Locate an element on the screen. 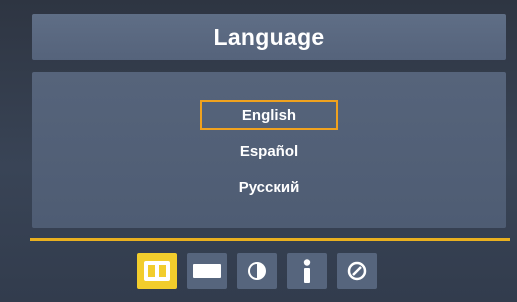 The image size is (517, 302). settings-icon is located at coordinates (357, 271).